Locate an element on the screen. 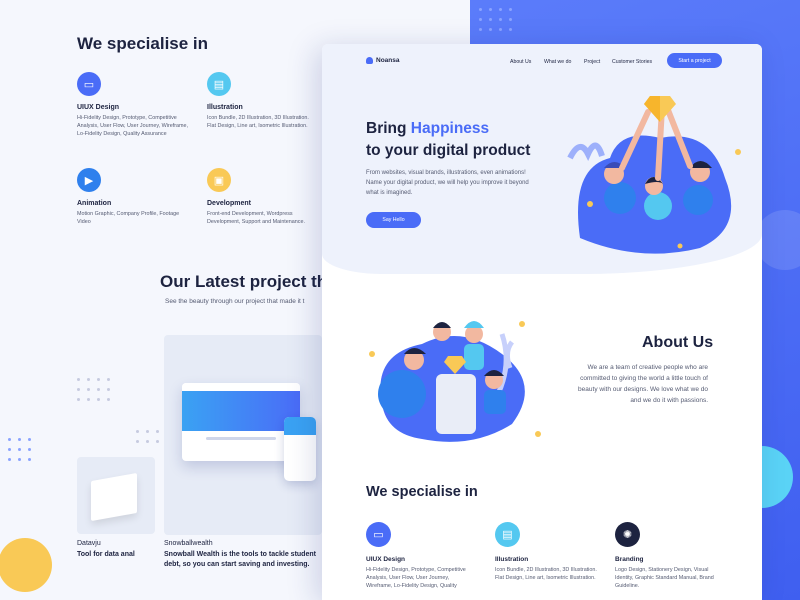 This screenshot has width=800, height=600. laptop-mockup is located at coordinates (241, 422).